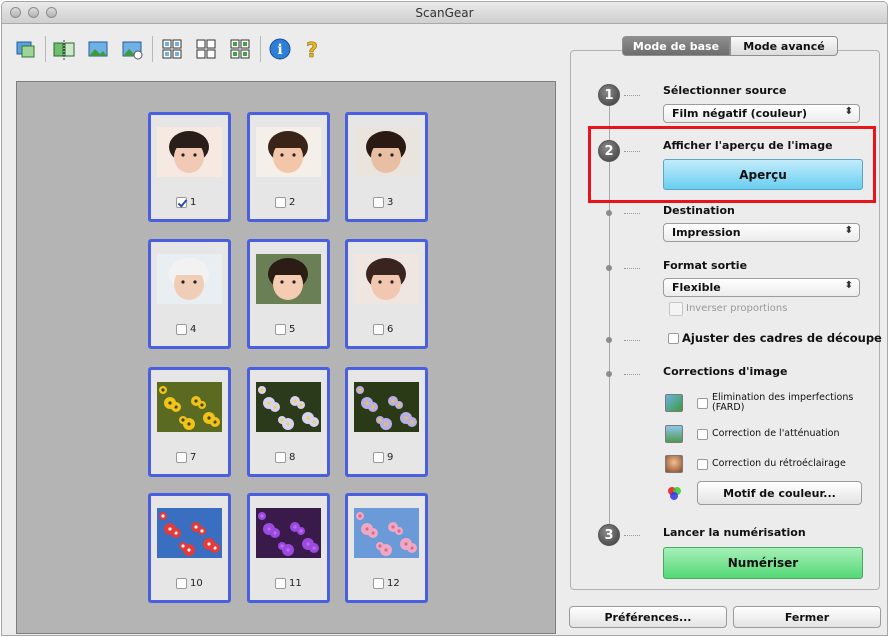 The image size is (889, 637). What do you see at coordinates (132, 49) in the screenshot?
I see `clear-crop-icon` at bounding box center [132, 49].